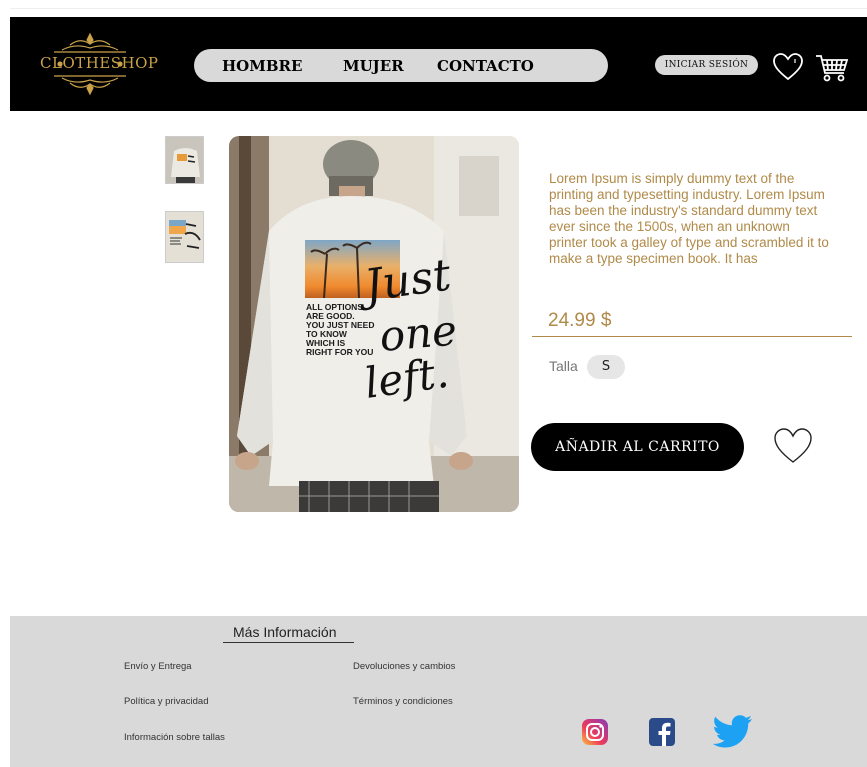 This screenshot has width=867, height=767. What do you see at coordinates (606, 367) in the screenshot?
I see `size-option-s: S` at bounding box center [606, 367].